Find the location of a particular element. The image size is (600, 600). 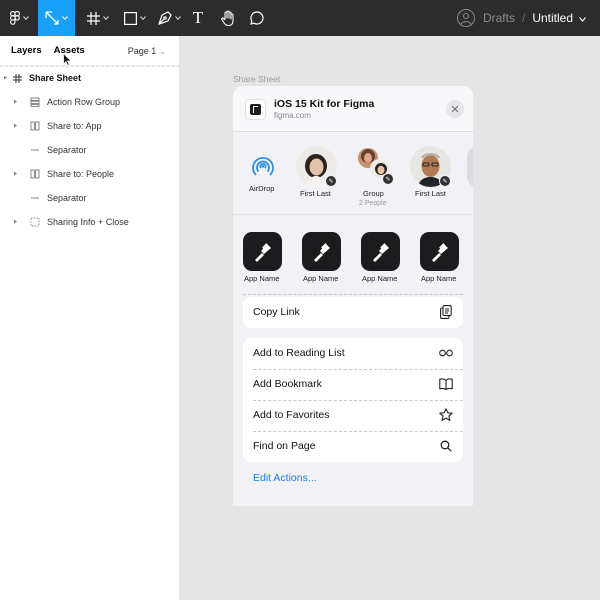

add-to-favorites-action: Add to Favorites is located at coordinates (353, 415).